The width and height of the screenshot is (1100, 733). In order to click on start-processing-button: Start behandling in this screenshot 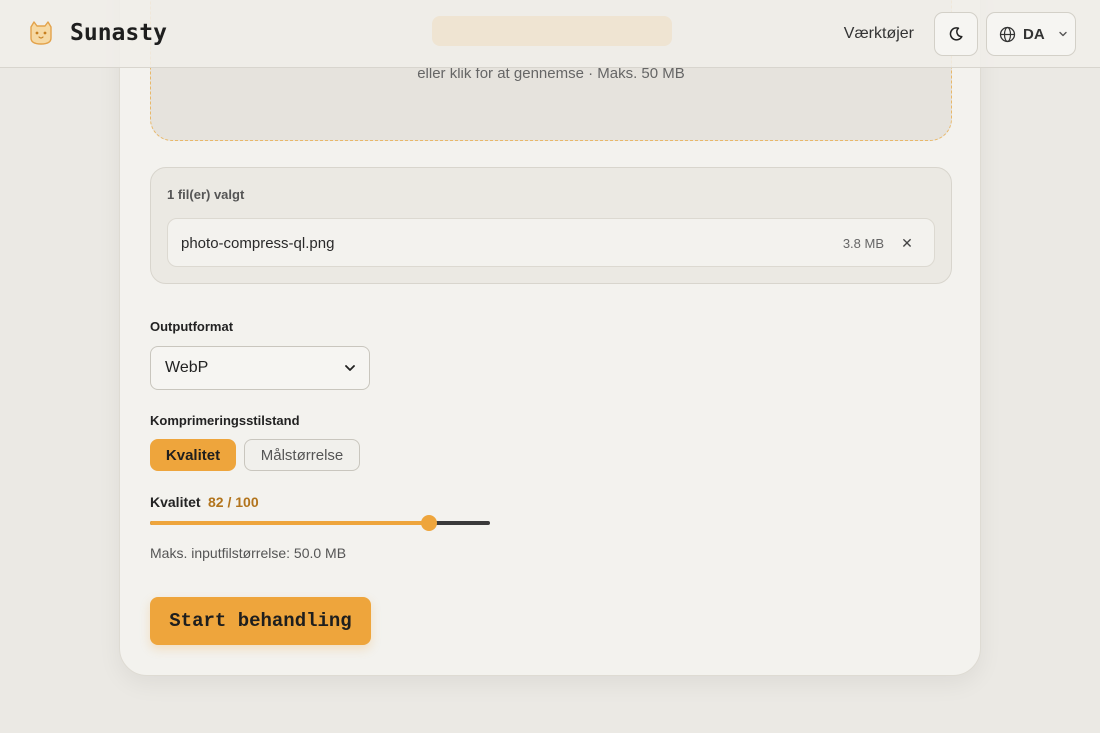, I will do `click(260, 621)`.